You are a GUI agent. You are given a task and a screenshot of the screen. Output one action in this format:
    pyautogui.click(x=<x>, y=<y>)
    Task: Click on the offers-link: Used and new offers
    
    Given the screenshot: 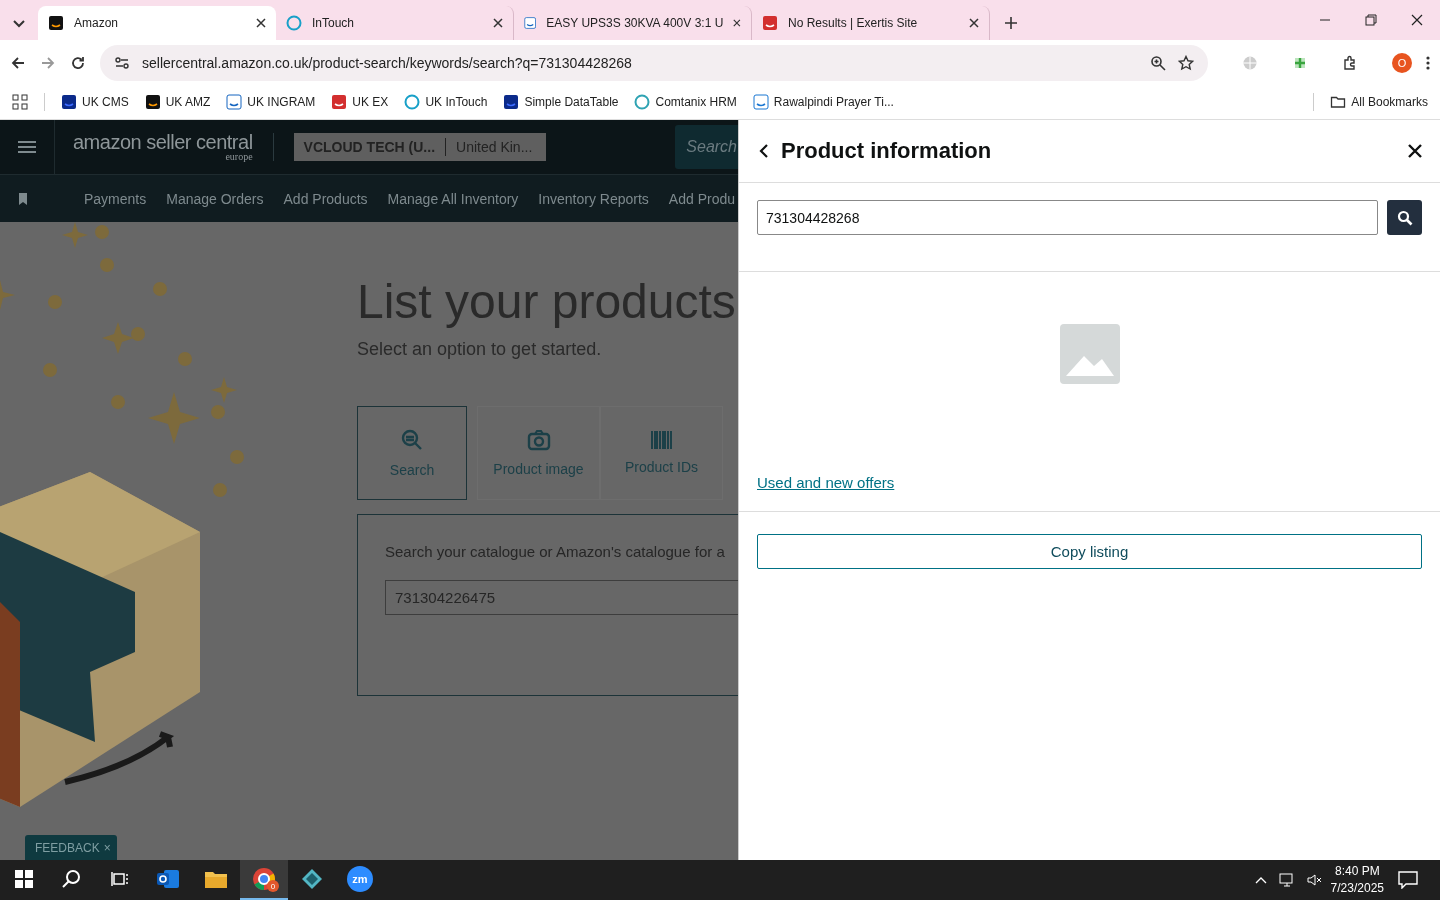 What is the action you would take?
    pyautogui.click(x=826, y=482)
    